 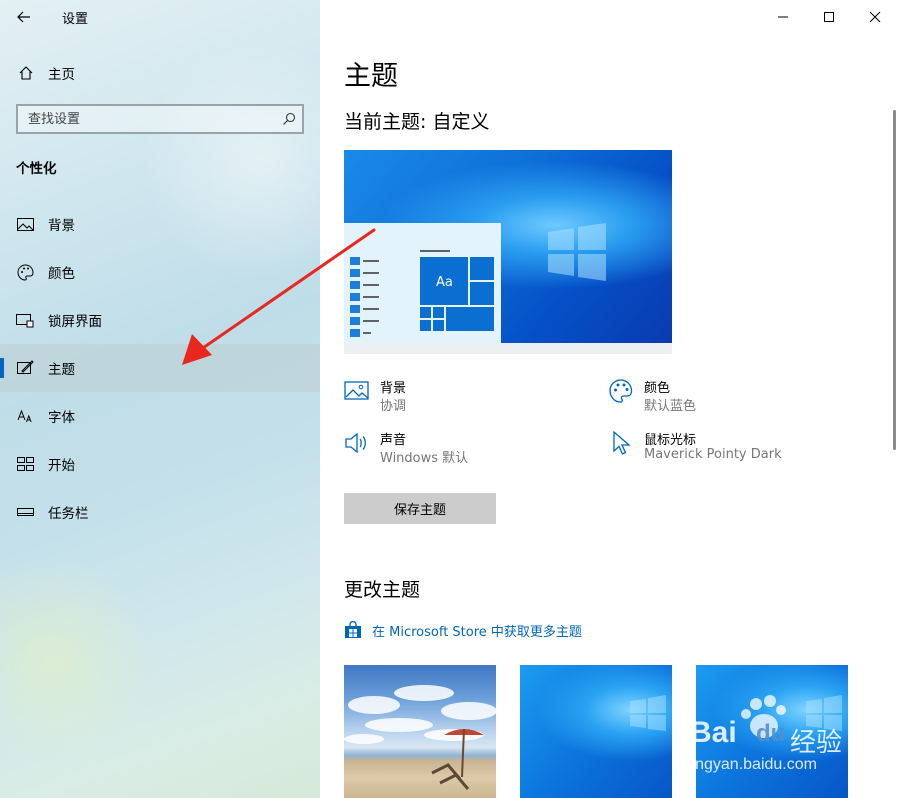 What do you see at coordinates (417, 122) in the screenshot?
I see `current-theme-heading: 当前主题: 自定义` at bounding box center [417, 122].